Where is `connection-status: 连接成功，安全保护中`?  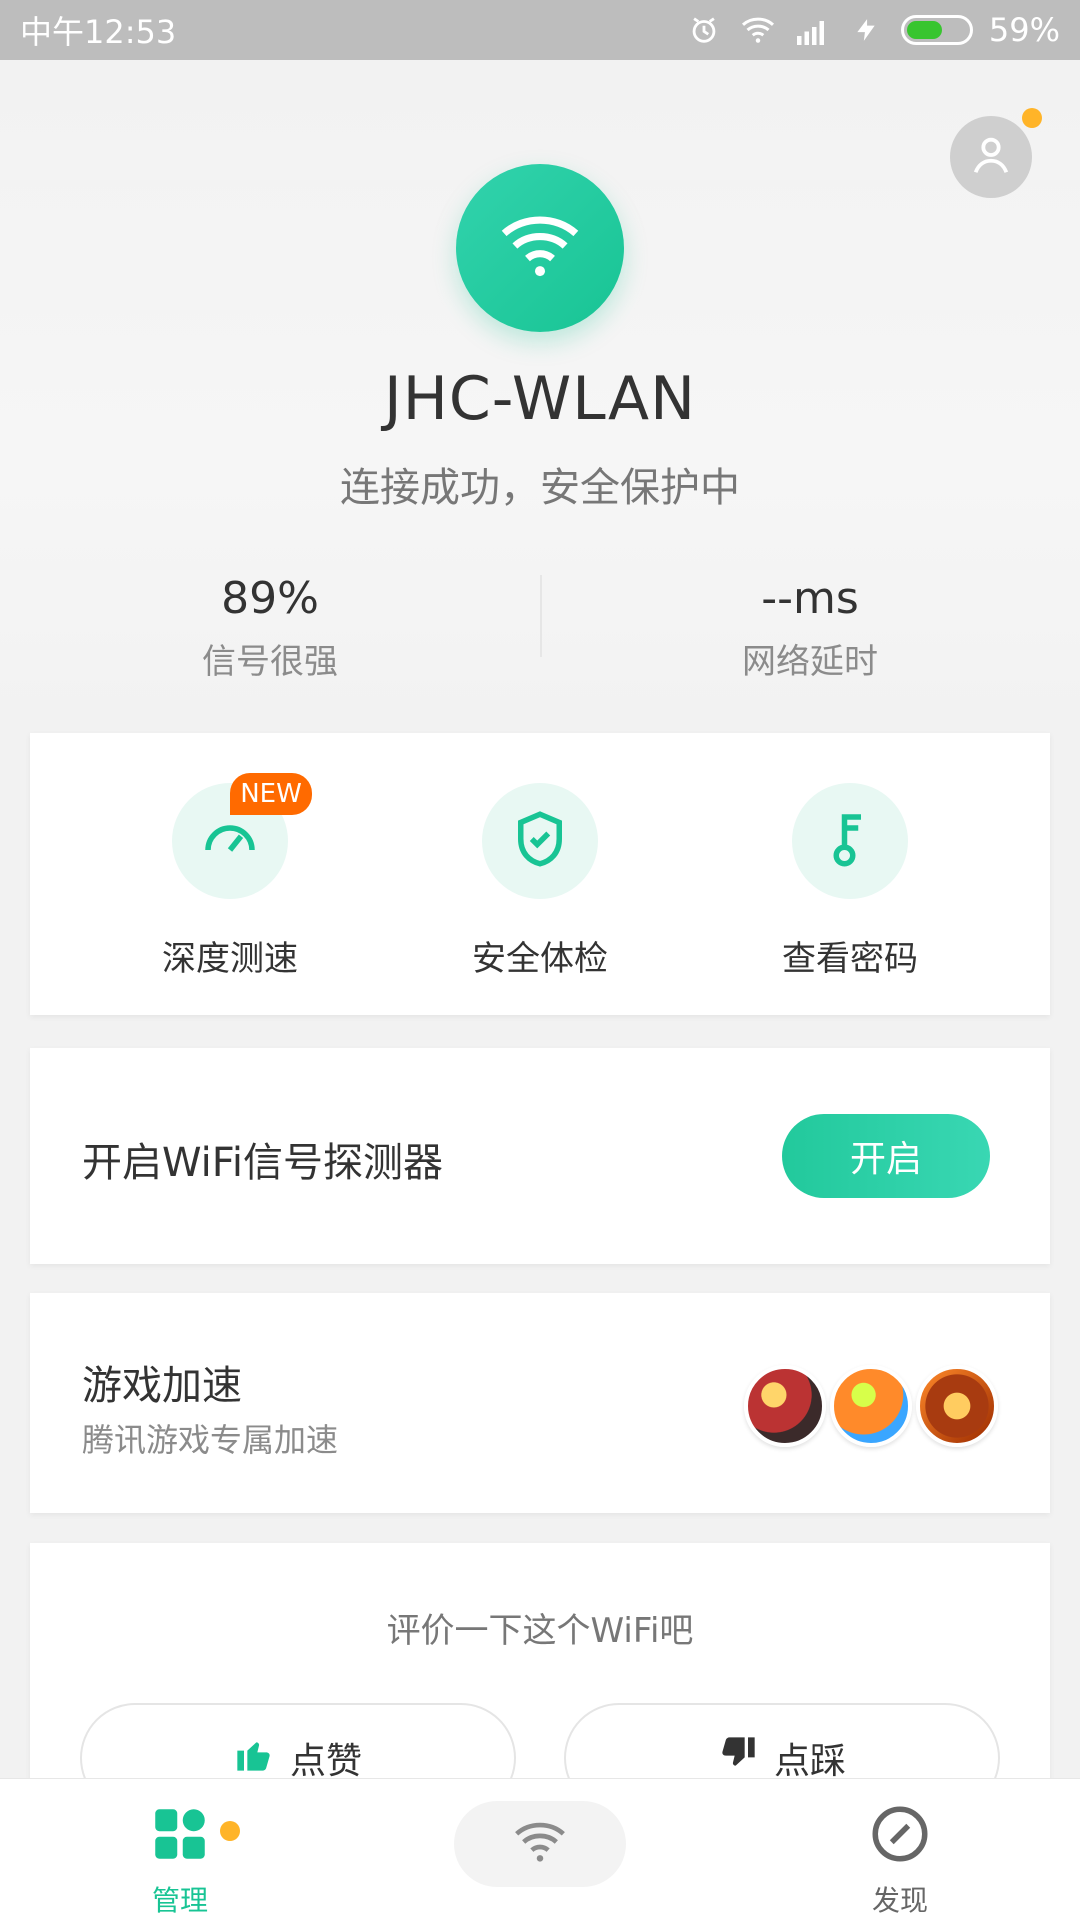
connection-status: 连接成功，安全保护中 is located at coordinates (540, 488).